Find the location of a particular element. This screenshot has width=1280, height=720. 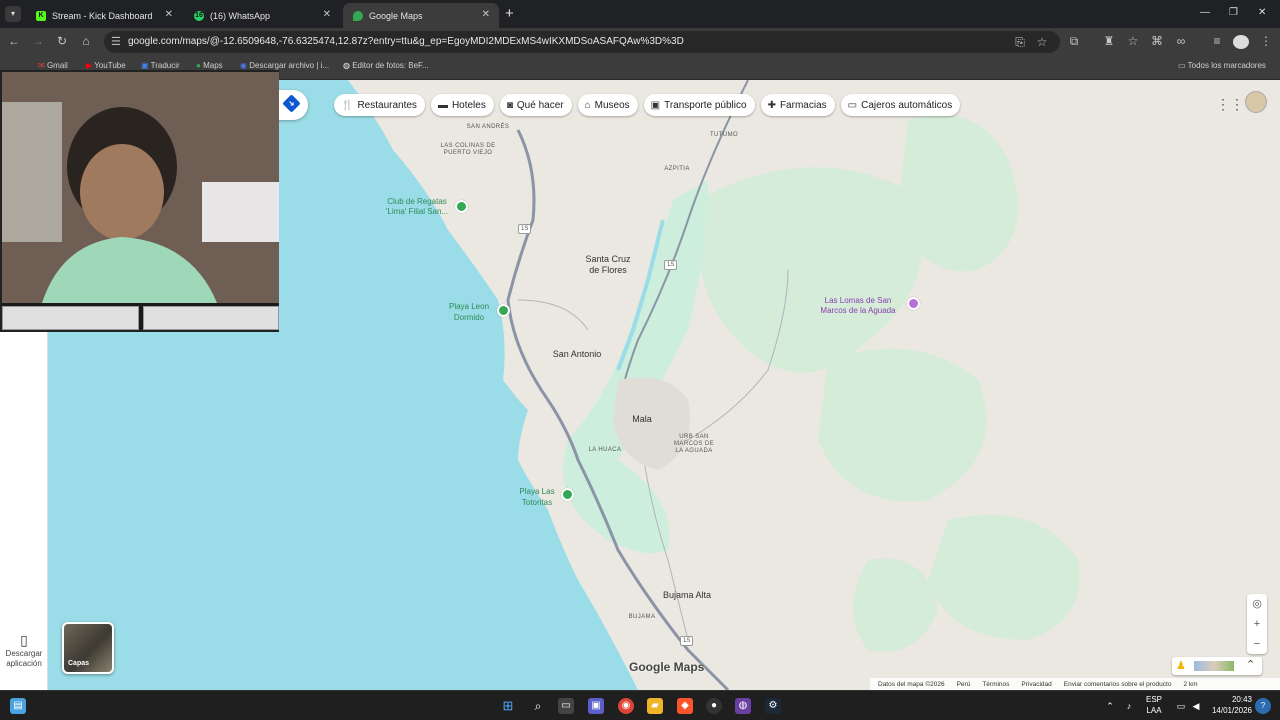

new-tab-button: + is located at coordinates (509, 13).